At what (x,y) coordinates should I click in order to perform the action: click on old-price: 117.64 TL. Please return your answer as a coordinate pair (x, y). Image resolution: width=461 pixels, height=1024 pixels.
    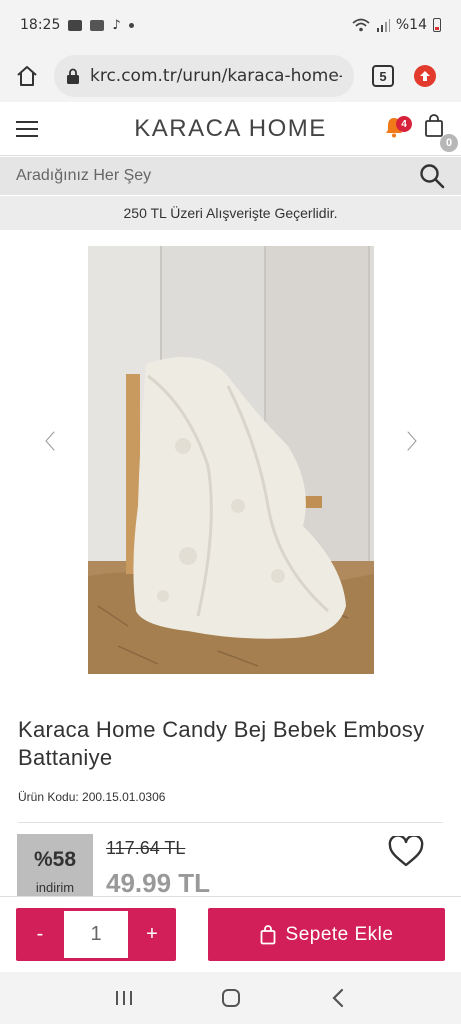
    Looking at the image, I should click on (146, 848).